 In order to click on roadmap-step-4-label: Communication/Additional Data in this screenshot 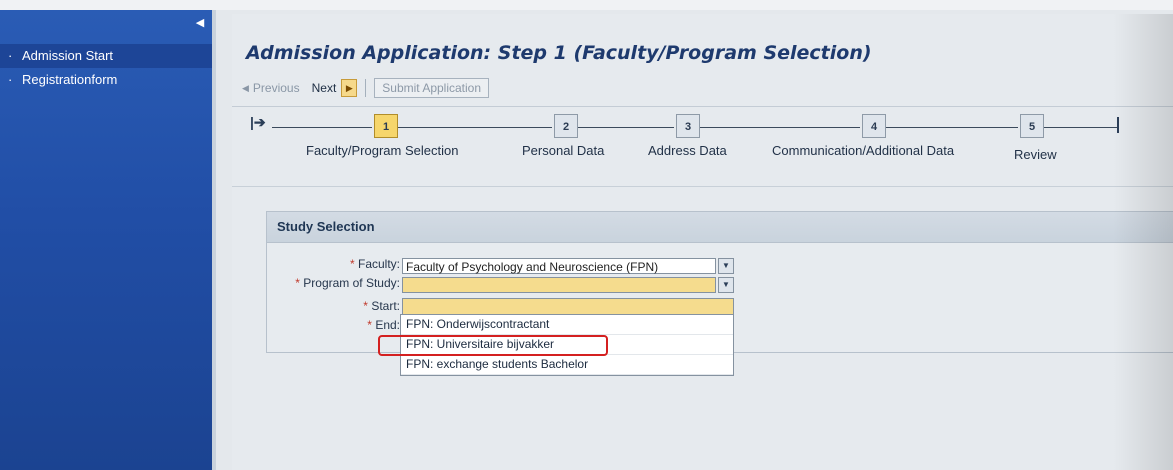, I will do `click(863, 150)`.